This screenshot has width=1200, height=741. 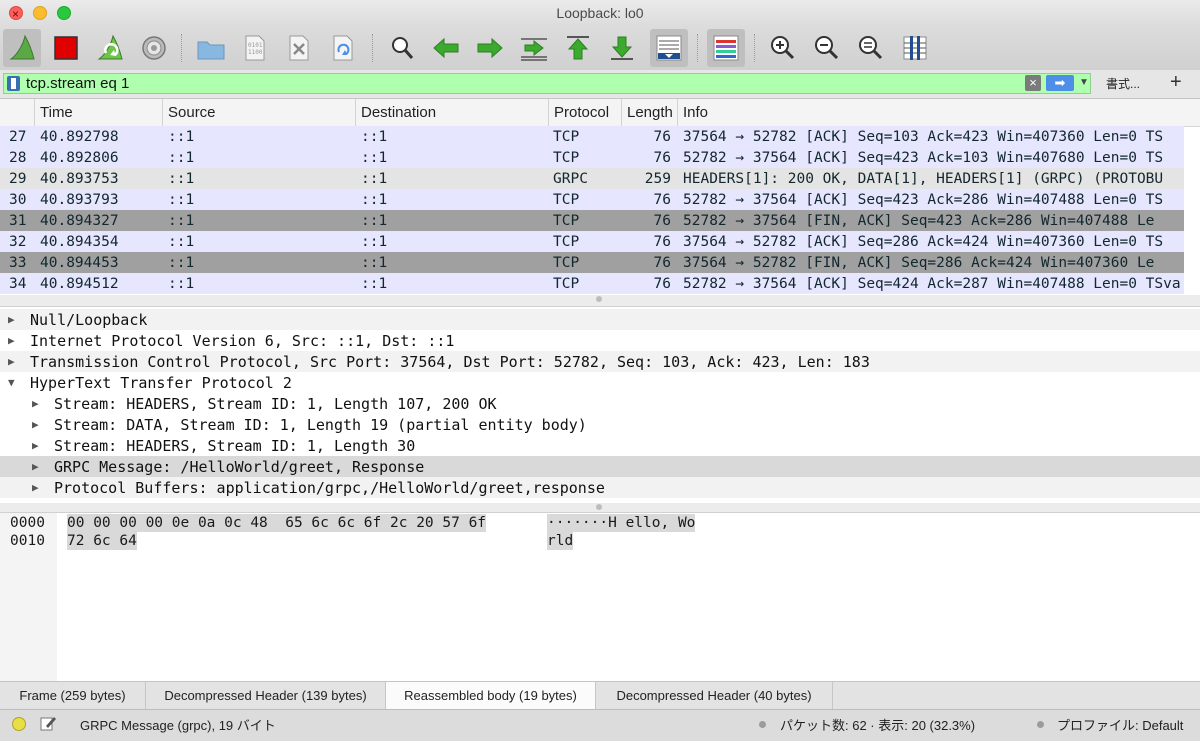 What do you see at coordinates (877, 725) in the screenshot?
I see `packet-count-status: パケット数: 62 · 表示: 20 (32.3%)` at bounding box center [877, 725].